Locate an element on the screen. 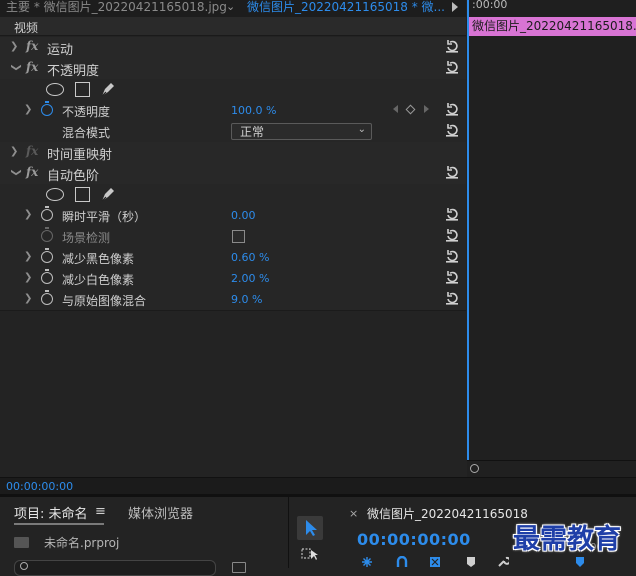  effect-row-auto-levels: ❯ fx 自动色阶 is located at coordinates (233, 174).